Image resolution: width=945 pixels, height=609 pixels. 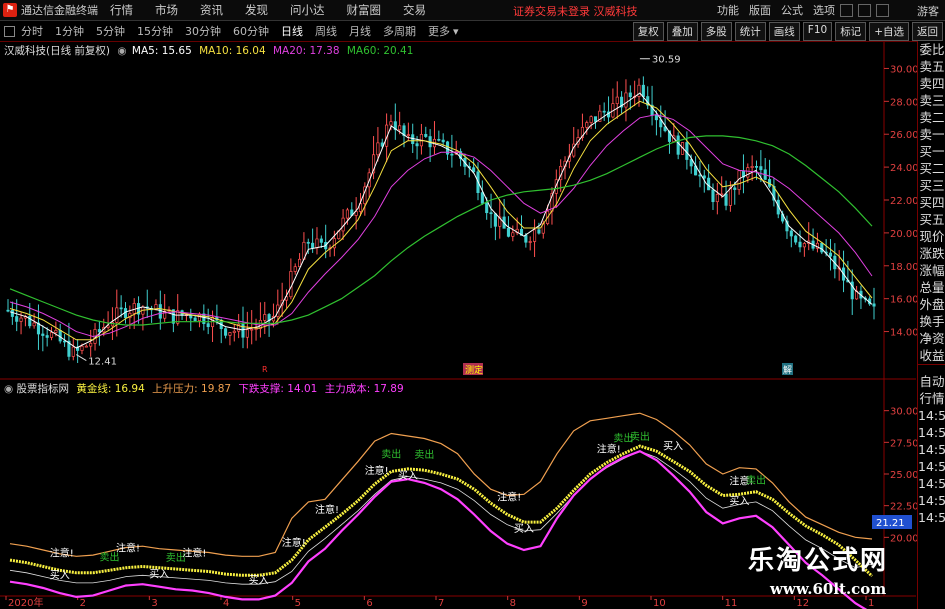 What do you see at coordinates (931, 338) in the screenshot?
I see `sidebar-item-17: 净资` at bounding box center [931, 338].